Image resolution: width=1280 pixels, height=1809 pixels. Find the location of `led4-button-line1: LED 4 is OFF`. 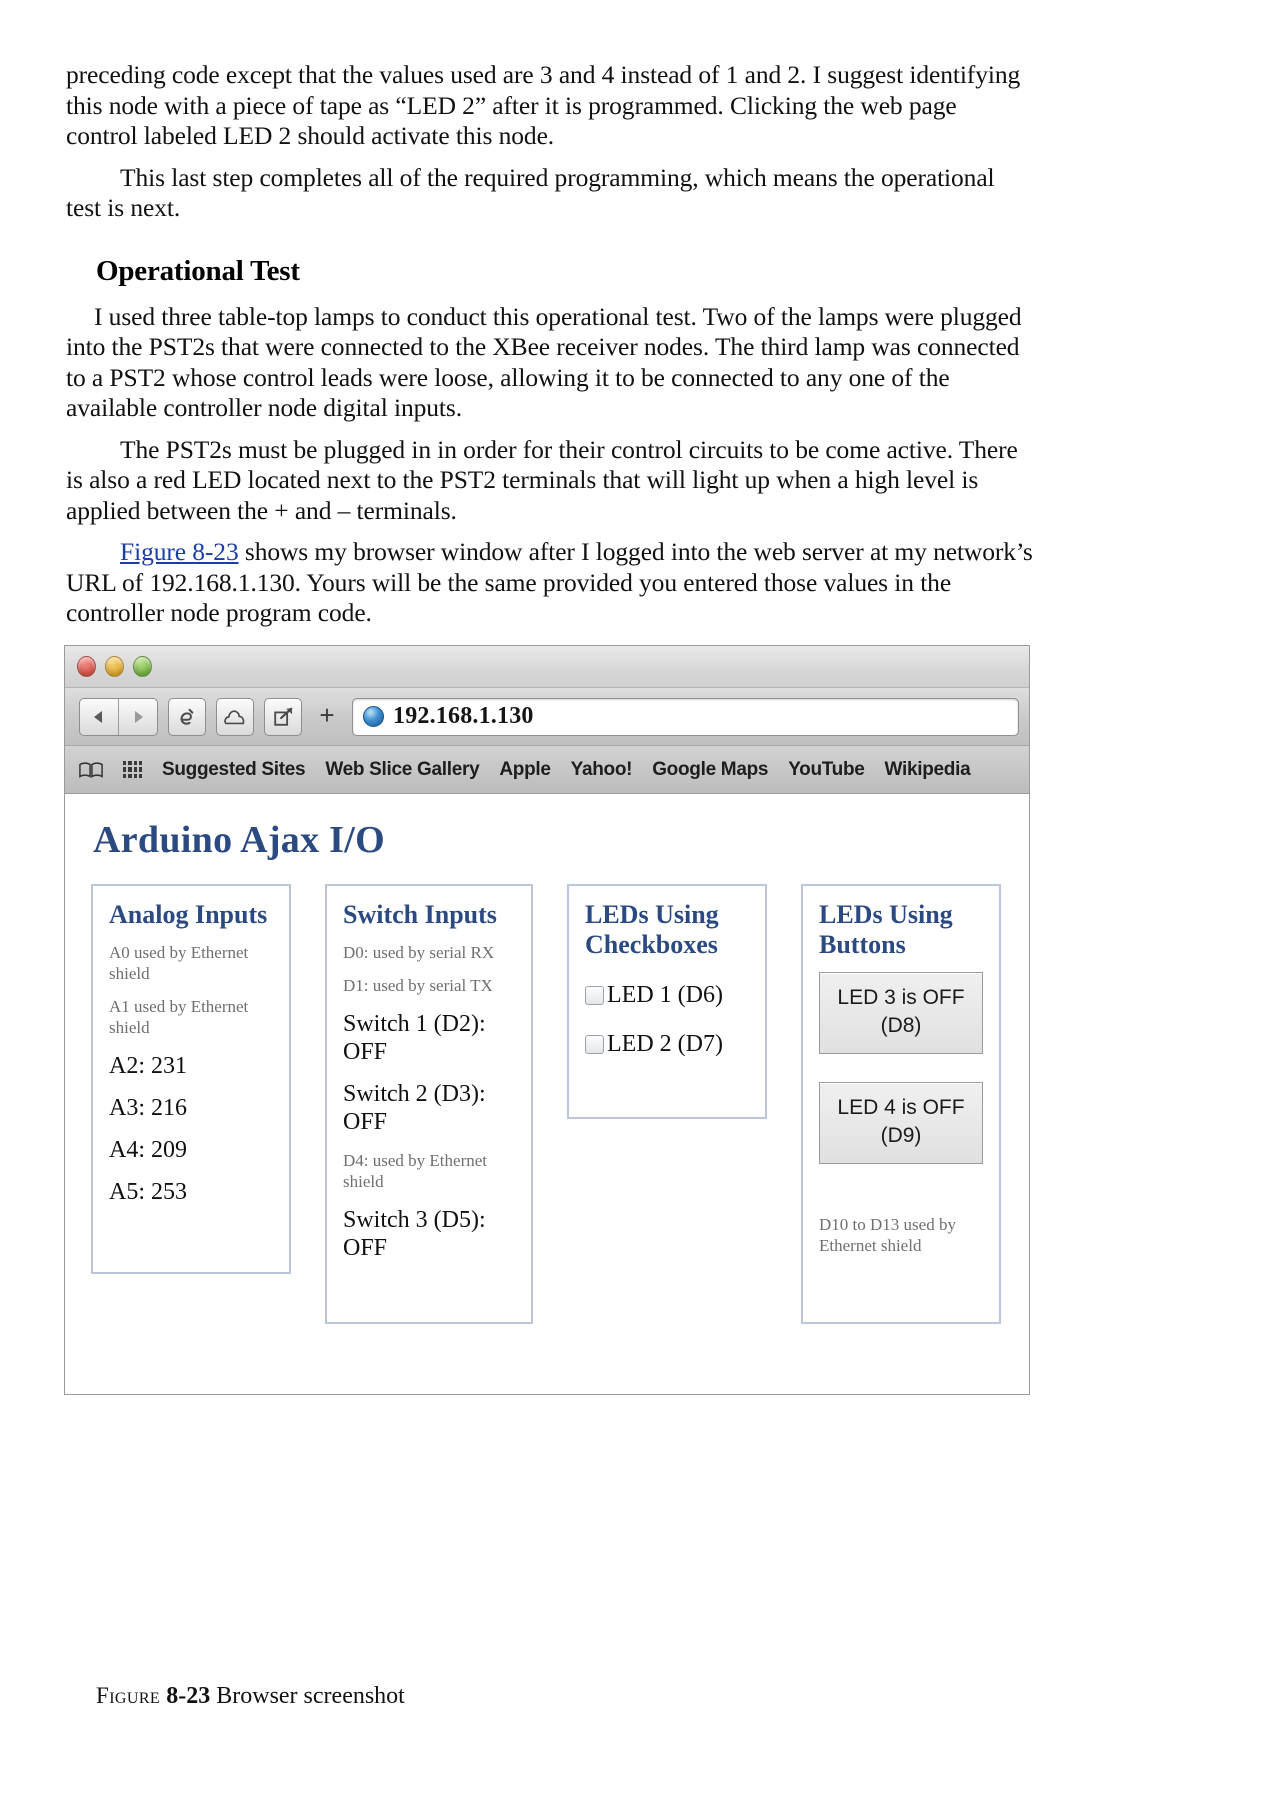

led4-button-line1: LED 4 is OFF is located at coordinates (901, 1107).